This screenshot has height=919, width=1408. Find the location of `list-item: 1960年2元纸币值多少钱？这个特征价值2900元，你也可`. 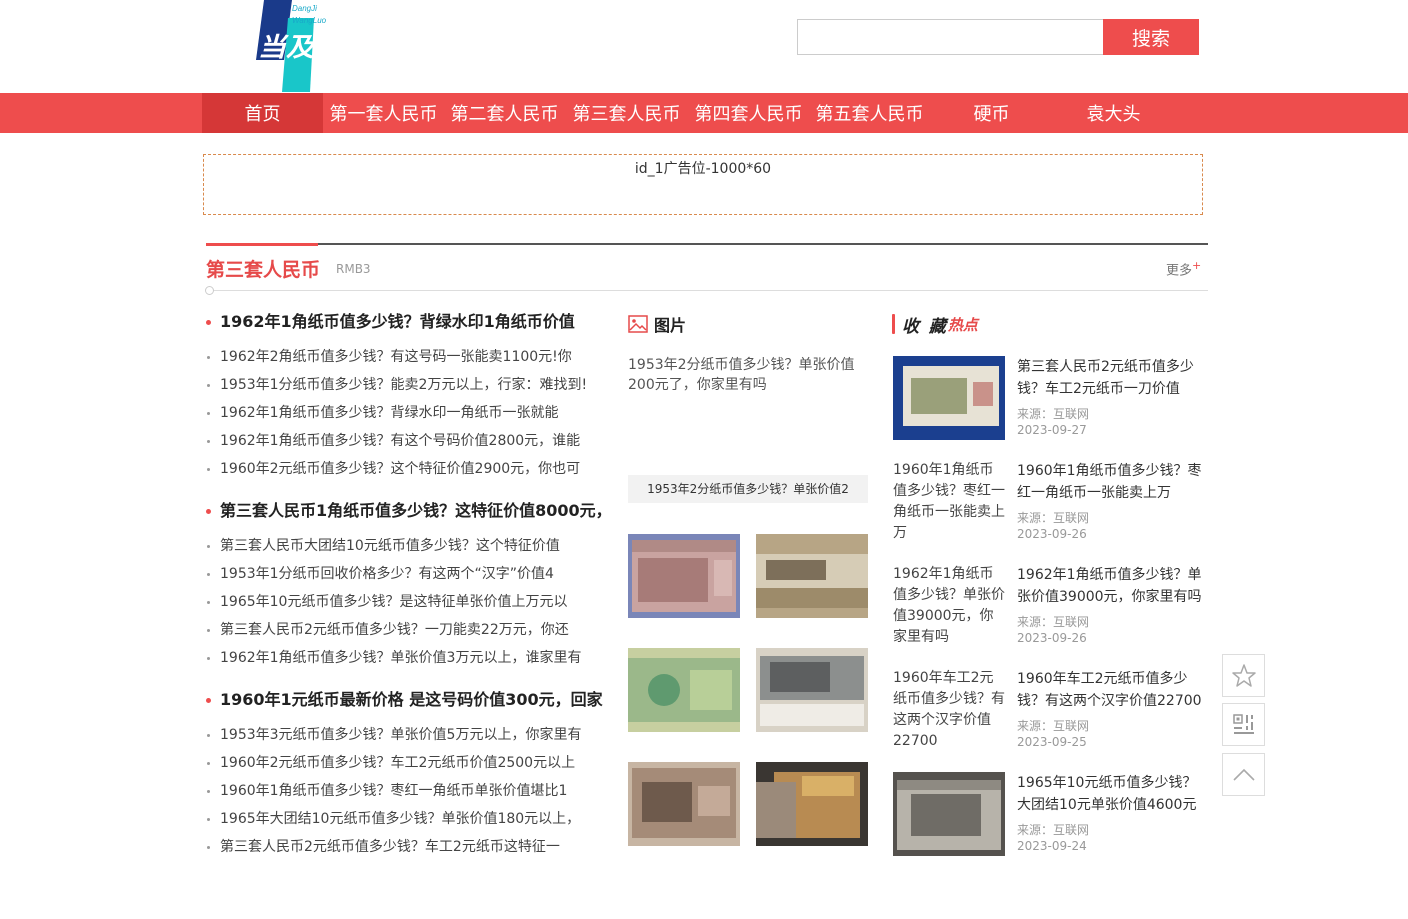

list-item: 1960年2元纸币值多少钱？这个特征价值2900元，你也可 is located at coordinates (404, 469).